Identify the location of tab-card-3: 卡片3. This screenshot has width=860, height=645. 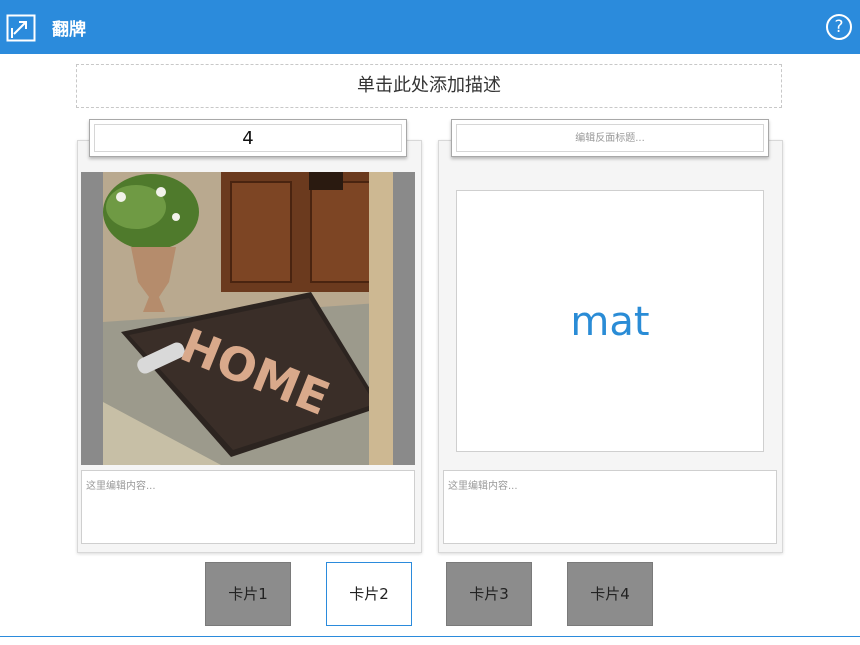
(489, 594).